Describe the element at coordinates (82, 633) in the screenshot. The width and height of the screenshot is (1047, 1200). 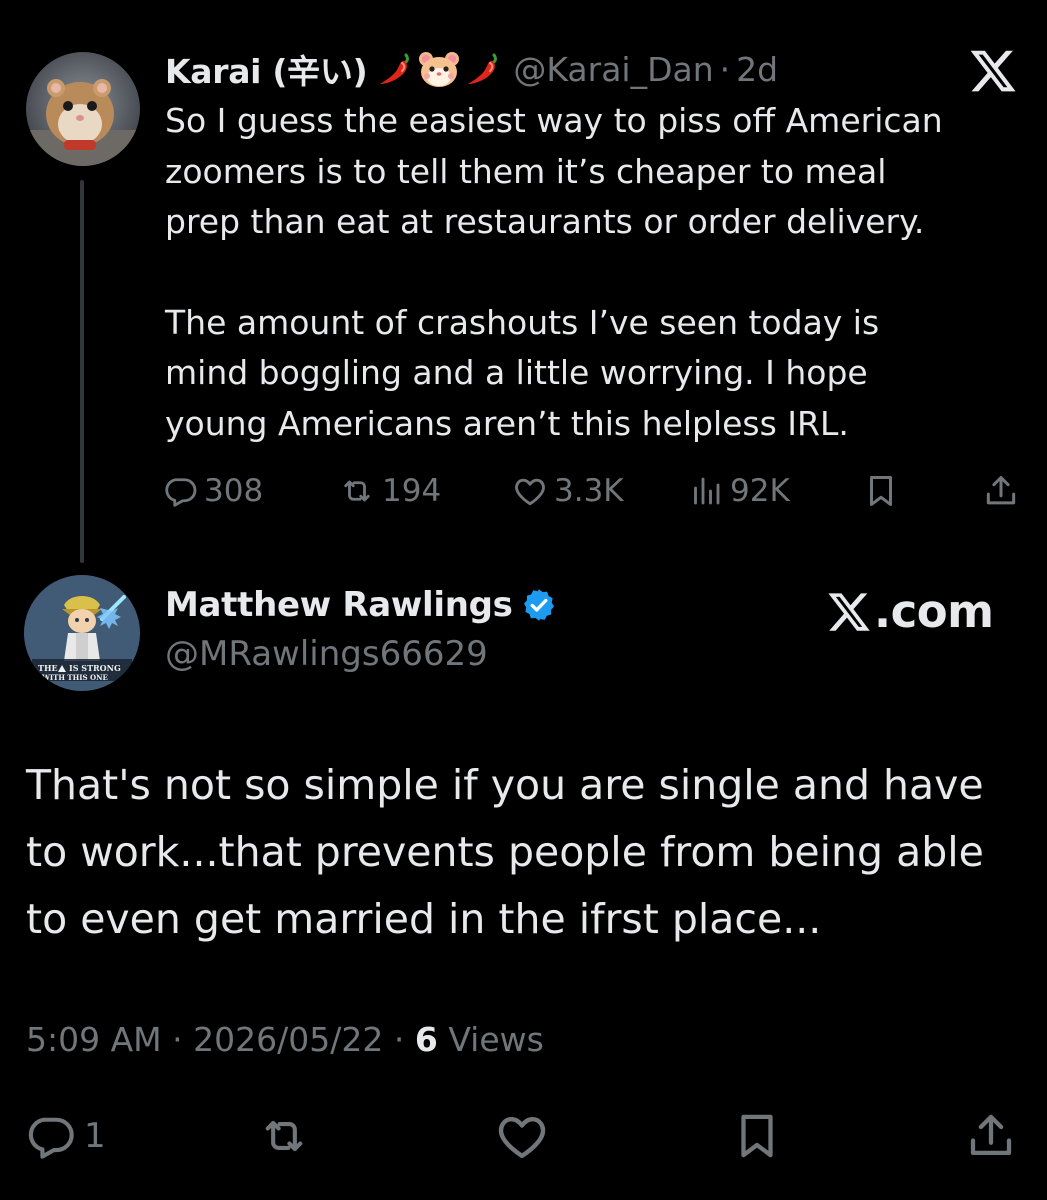
I see `avatar-matthew: THE IS STRONG WITH THIS ONE` at that location.